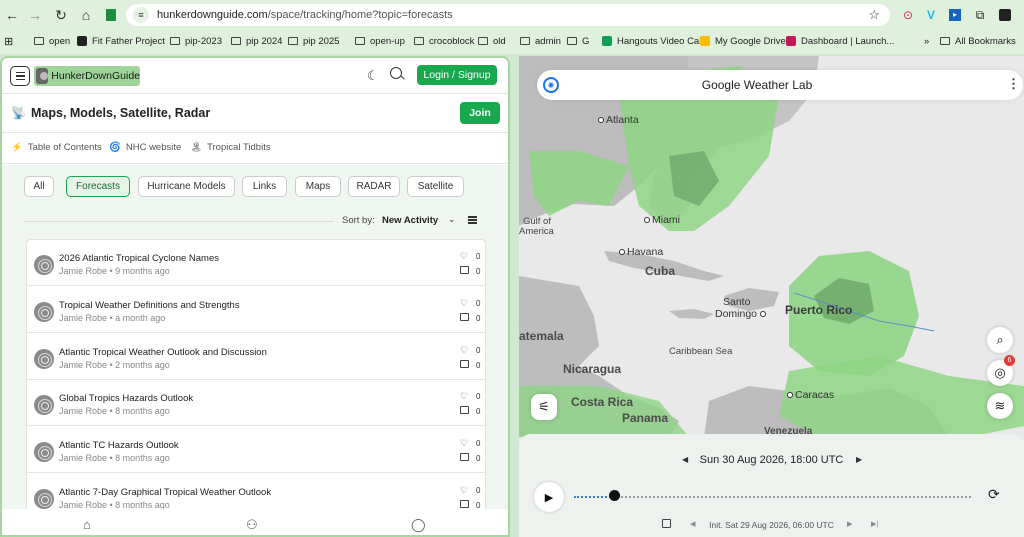 The image size is (1024, 537). What do you see at coordinates (1000, 340) in the screenshot?
I see `zoom-search-icon: ⌕` at bounding box center [1000, 340].